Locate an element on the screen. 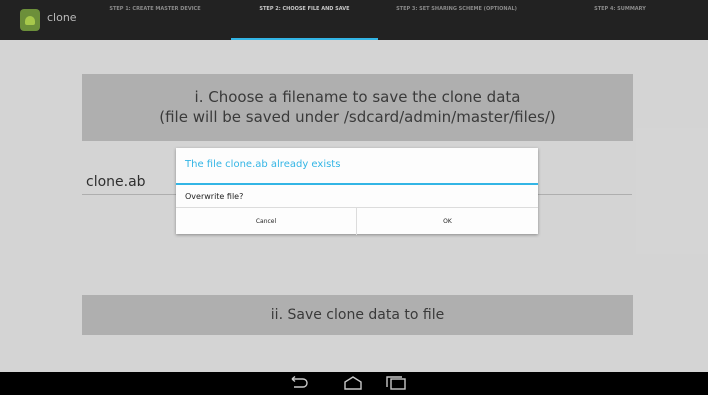 Image resolution: width=708 pixels, height=395 pixels. dialog-message: Overwrite file? is located at coordinates (214, 196).